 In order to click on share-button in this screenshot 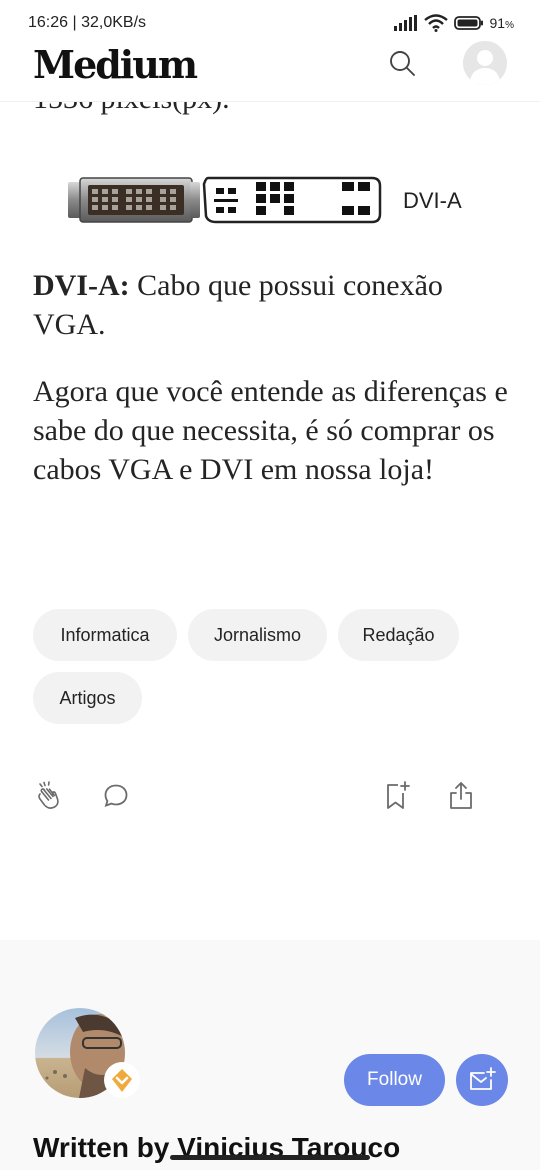, I will do `click(461, 796)`.